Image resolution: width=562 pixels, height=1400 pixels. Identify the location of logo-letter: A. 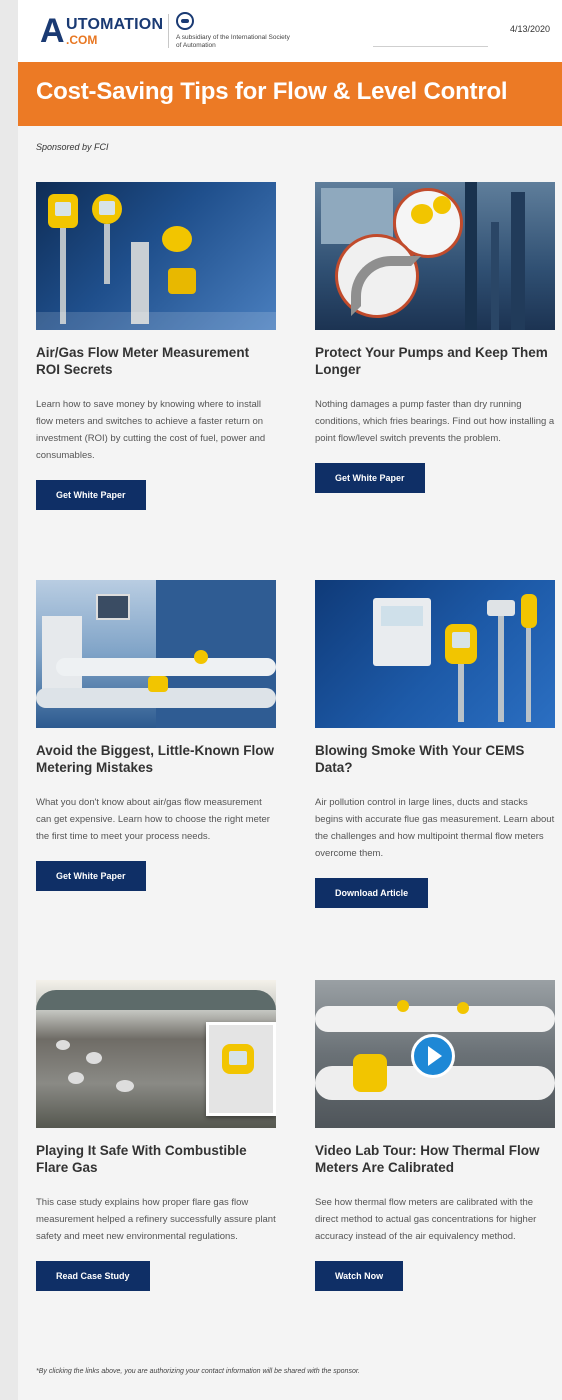
(52, 31).